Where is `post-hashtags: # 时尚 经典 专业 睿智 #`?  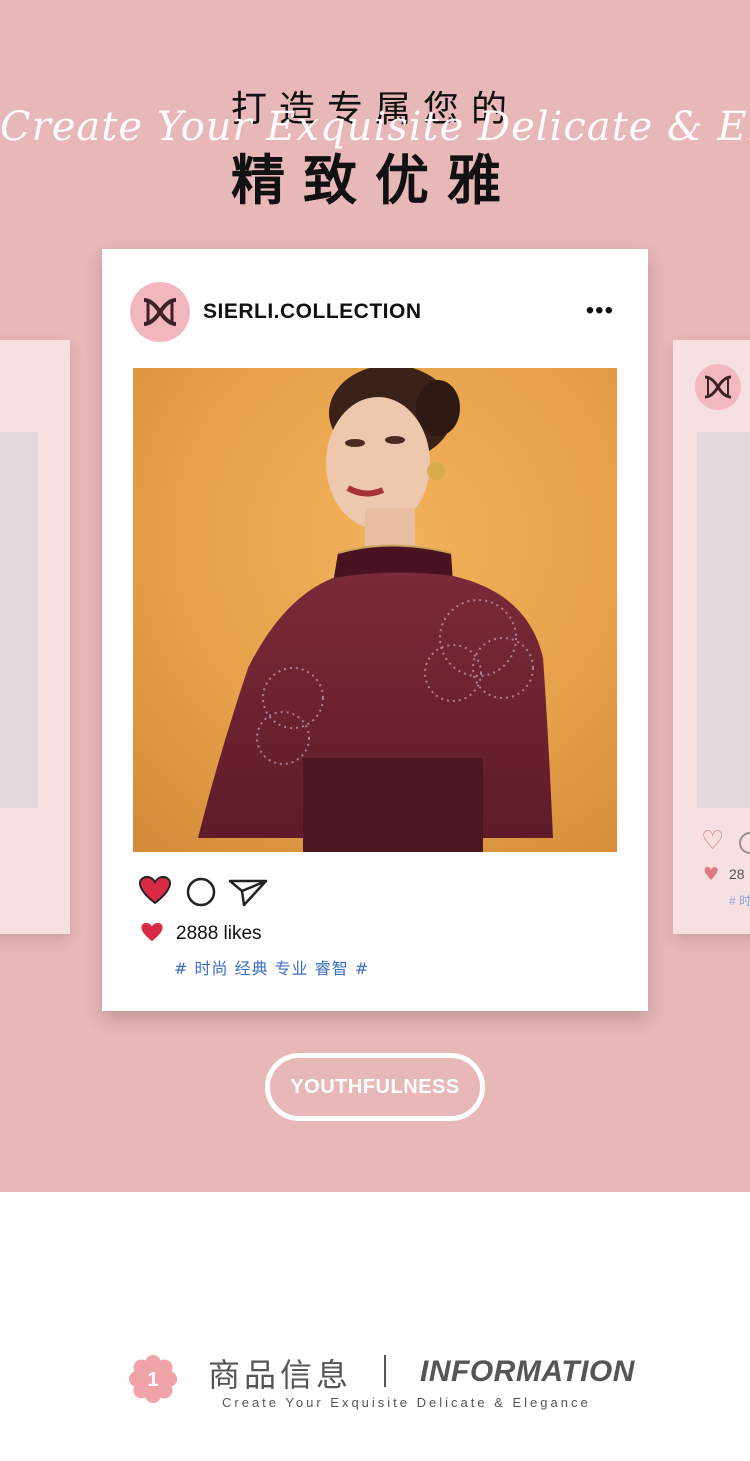 post-hashtags: # 时尚 经典 专业 睿智 # is located at coordinates (271, 967).